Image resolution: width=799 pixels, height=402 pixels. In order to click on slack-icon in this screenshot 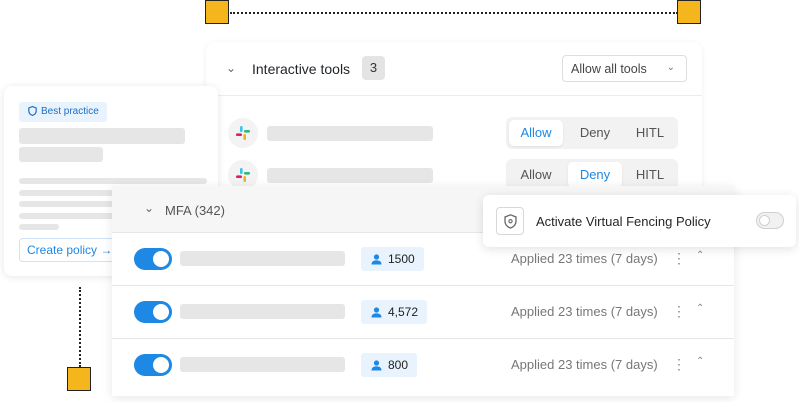, I will do `click(243, 133)`.